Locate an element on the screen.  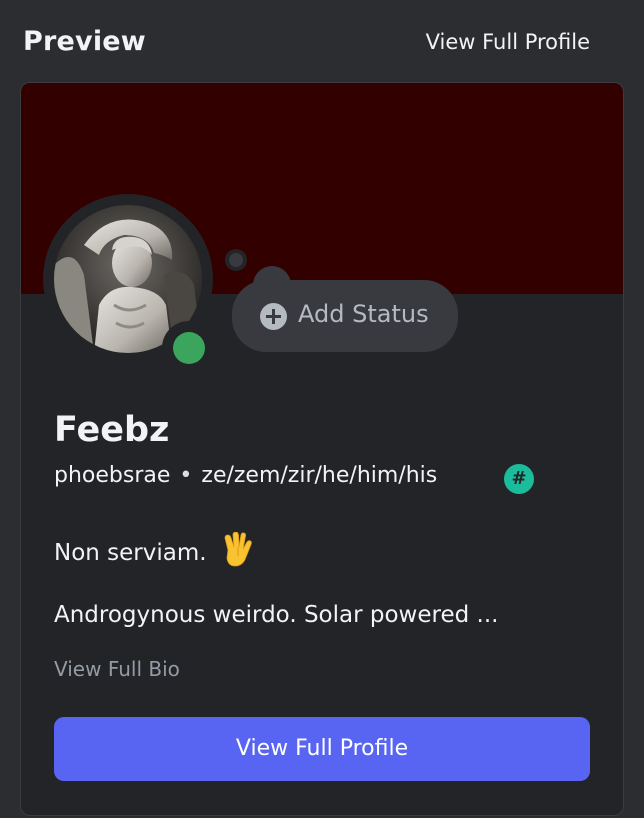
thought-bubble-small is located at coordinates (236, 260).